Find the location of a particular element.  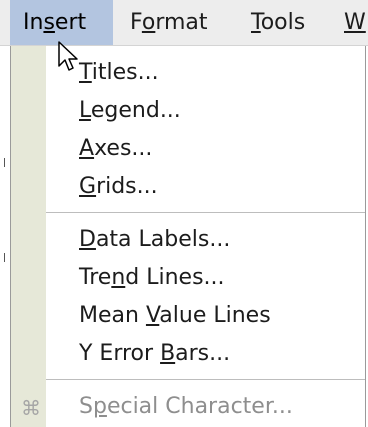

menubar: Insert Format Tools W is located at coordinates (184, 23).